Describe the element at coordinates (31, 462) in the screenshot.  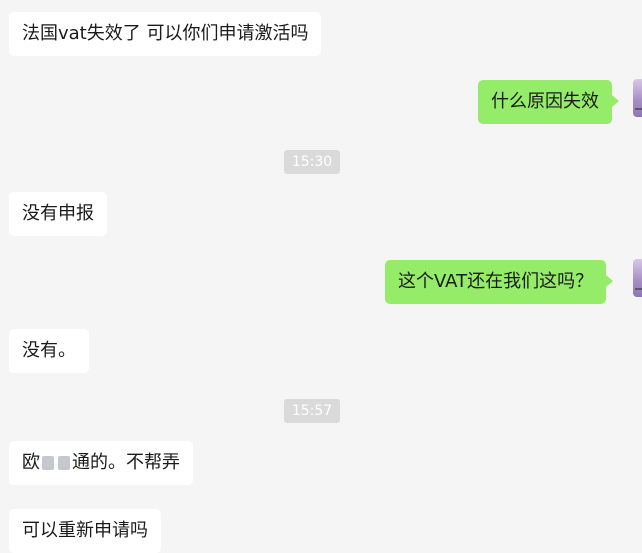
I see `message-text-start: 欧` at that location.